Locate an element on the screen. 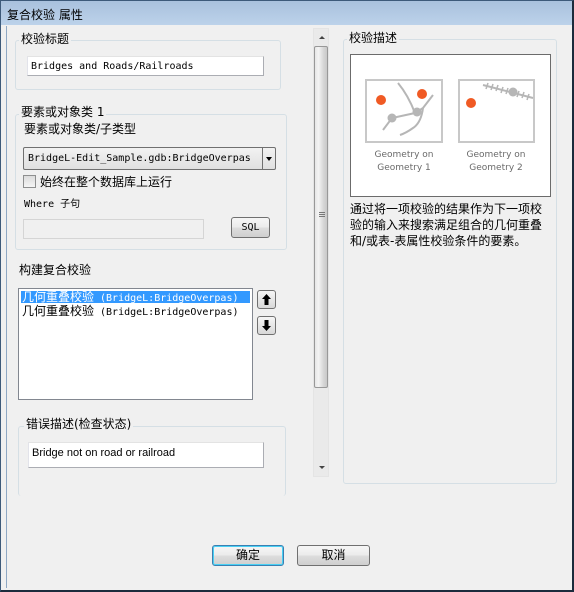 The width and height of the screenshot is (574, 592). always-run-label: 始终在整个数据库上运行 is located at coordinates (106, 182).